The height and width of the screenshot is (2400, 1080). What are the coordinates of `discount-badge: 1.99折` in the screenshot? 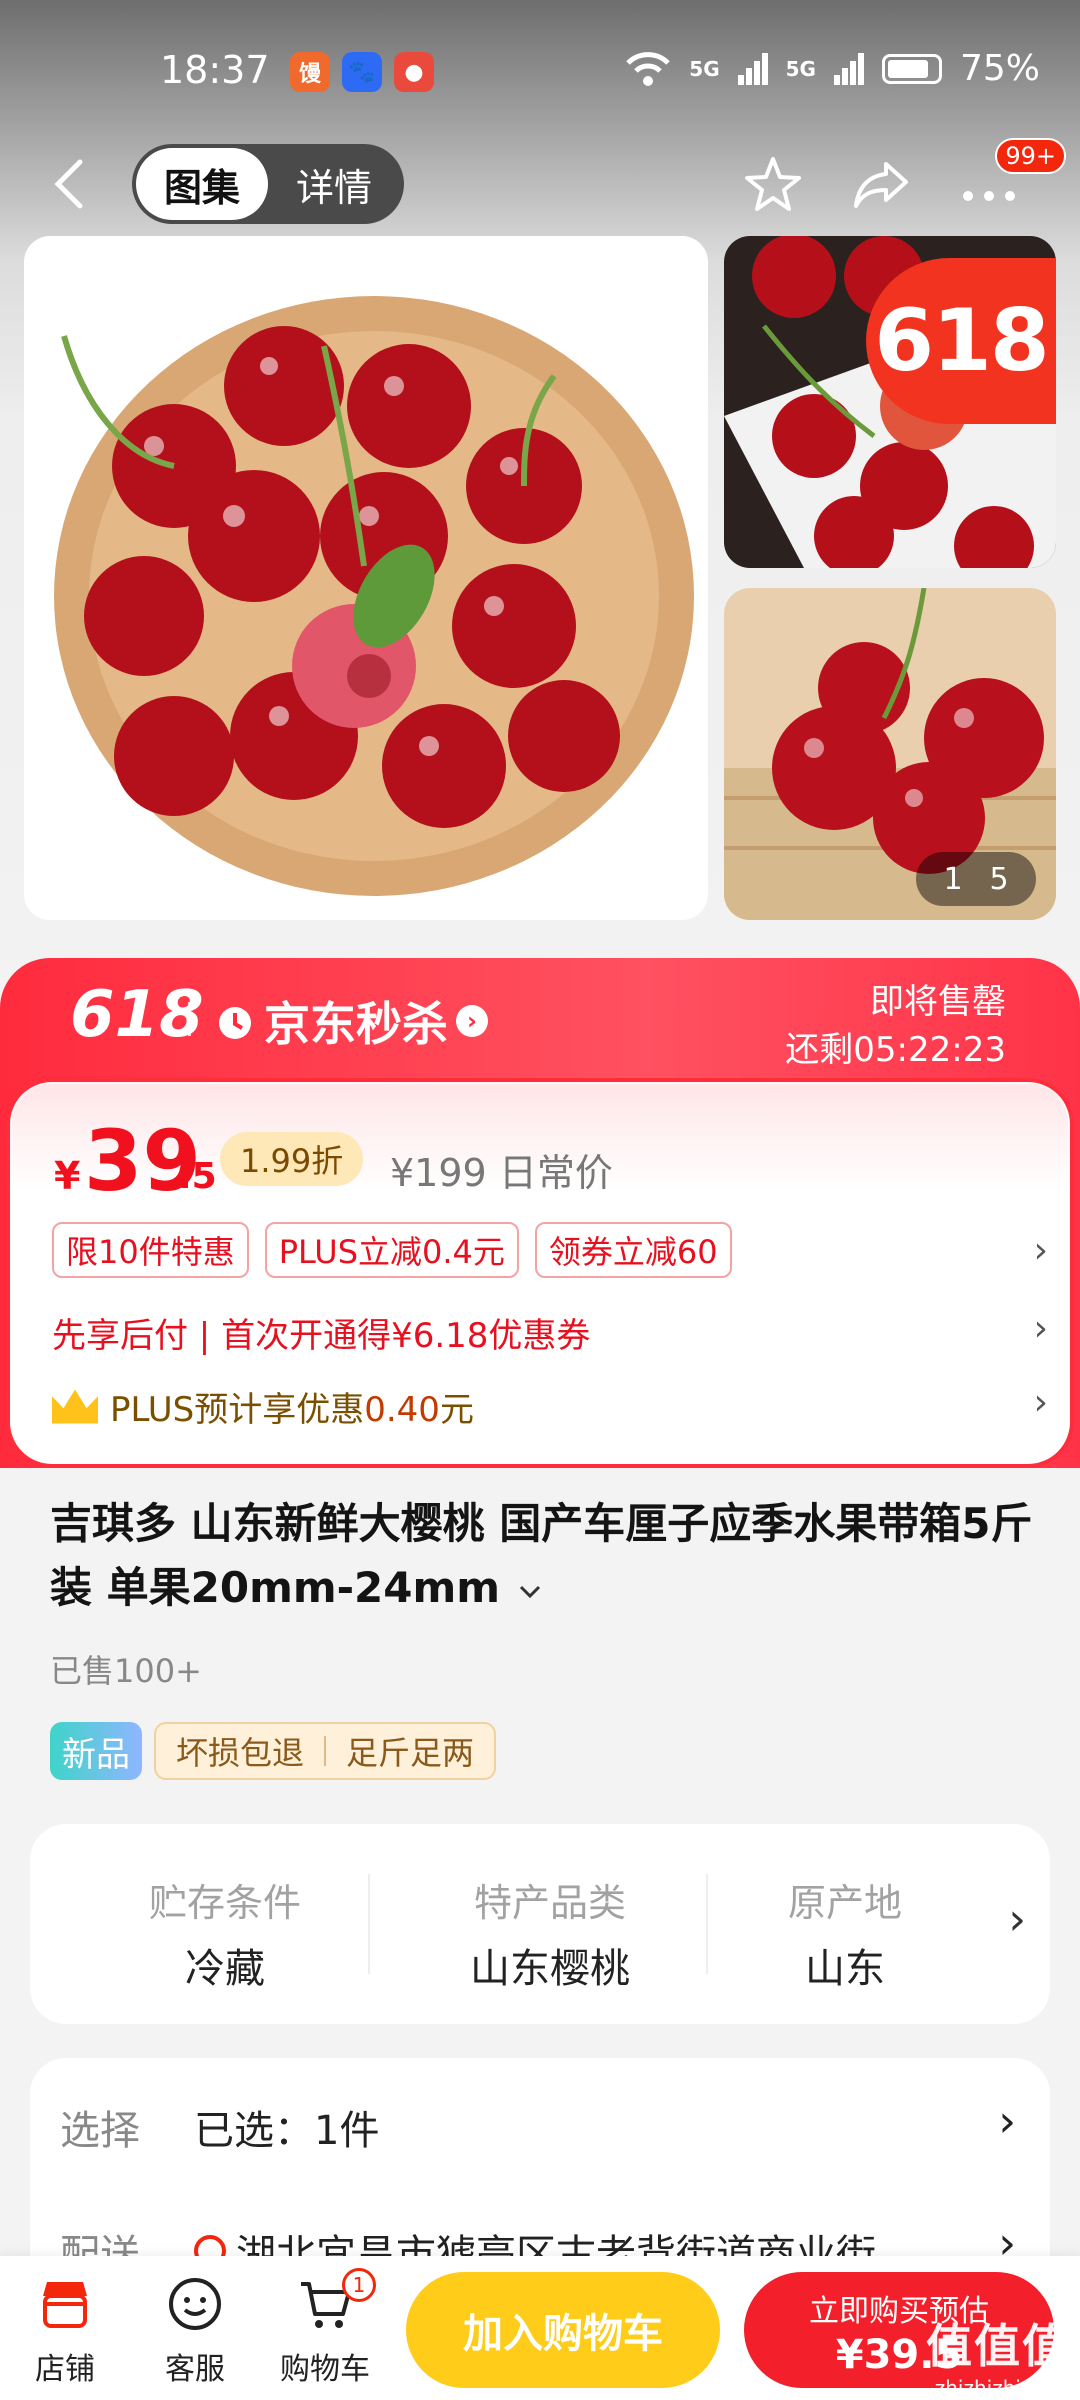 It's located at (292, 1159).